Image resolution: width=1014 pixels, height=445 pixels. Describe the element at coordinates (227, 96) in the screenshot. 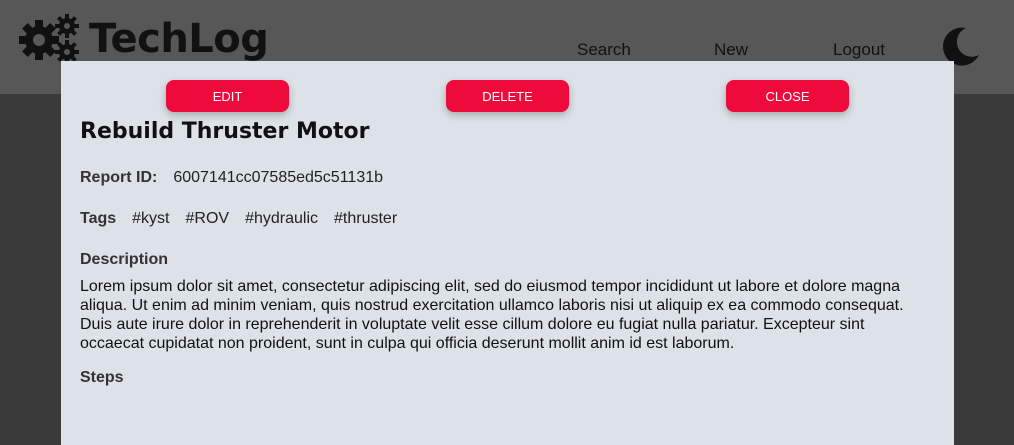

I see `edit-button: EDIT` at that location.